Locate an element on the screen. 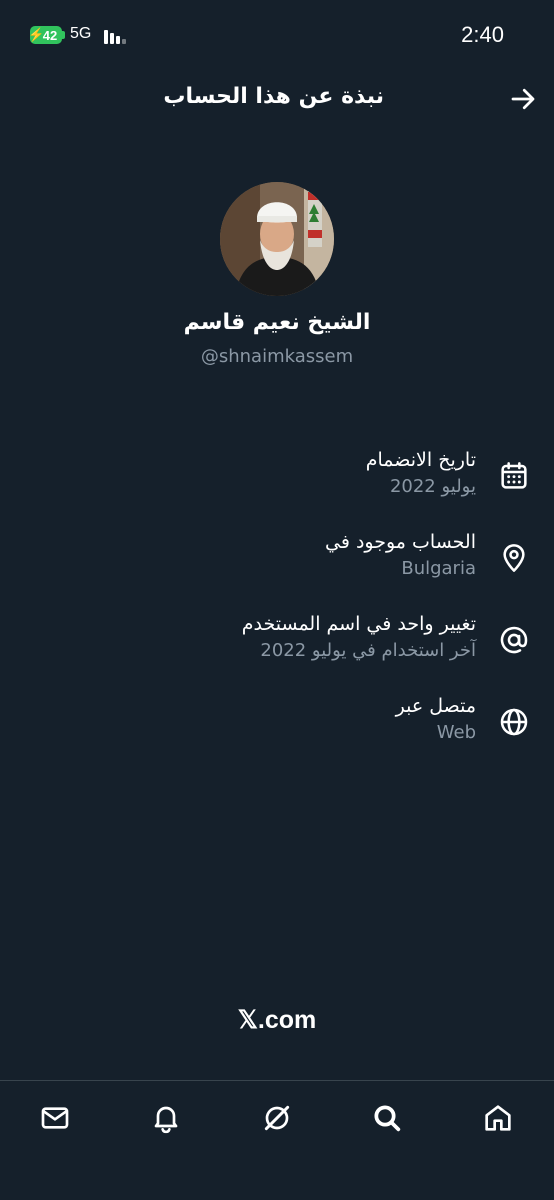  tab-notifications is located at coordinates (166, 1118).